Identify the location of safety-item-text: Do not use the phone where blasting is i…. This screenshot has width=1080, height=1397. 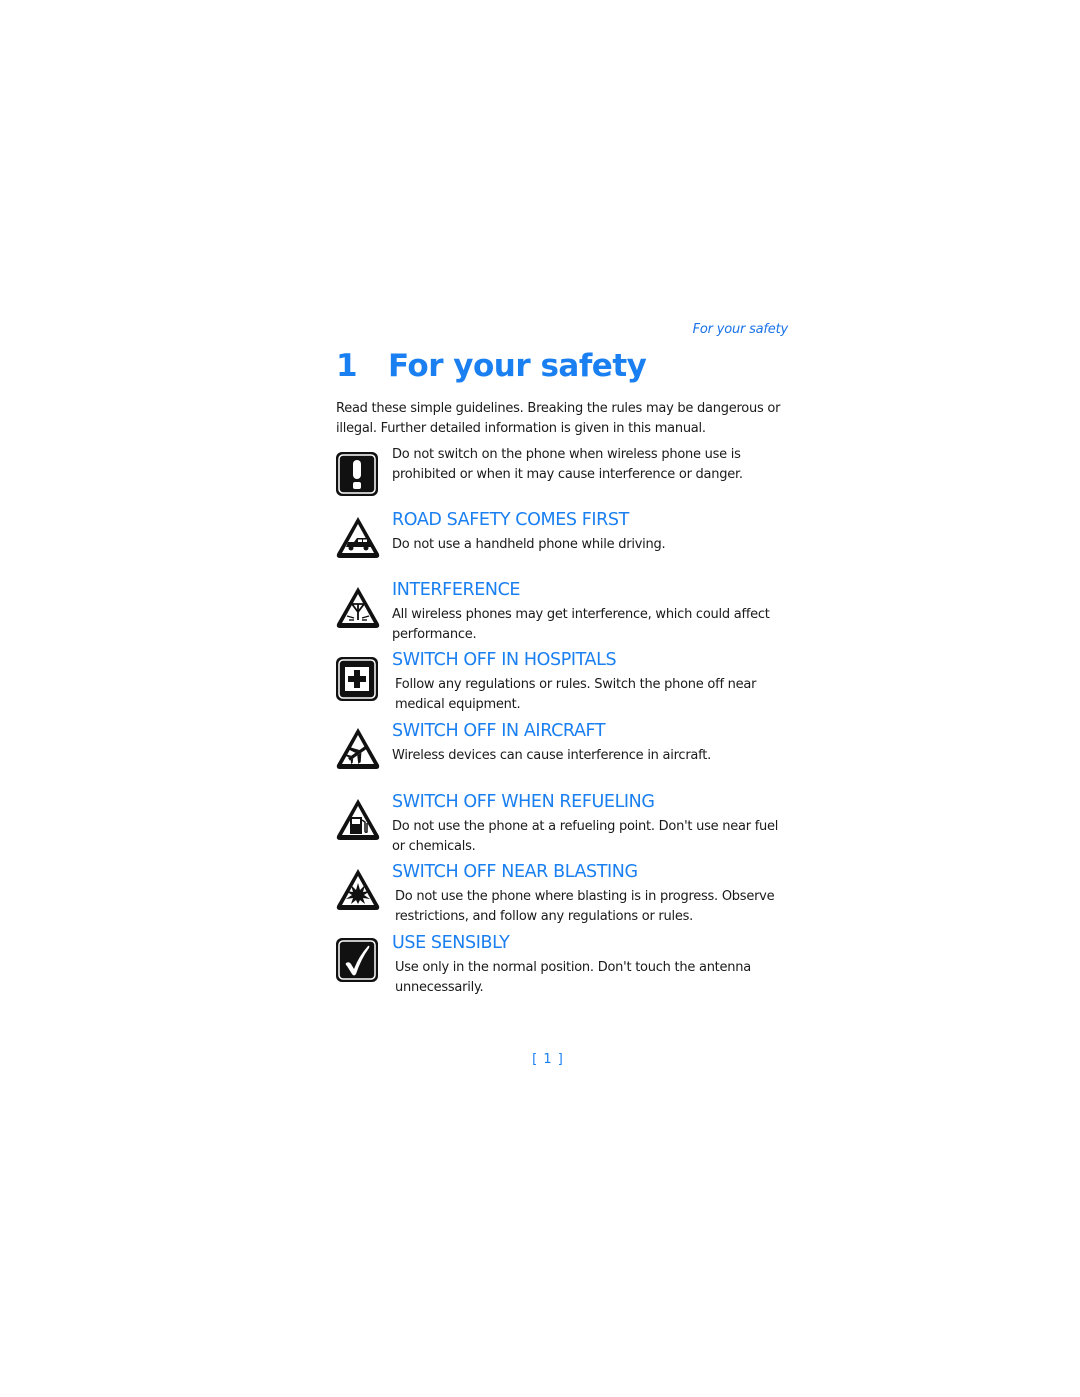
(585, 906).